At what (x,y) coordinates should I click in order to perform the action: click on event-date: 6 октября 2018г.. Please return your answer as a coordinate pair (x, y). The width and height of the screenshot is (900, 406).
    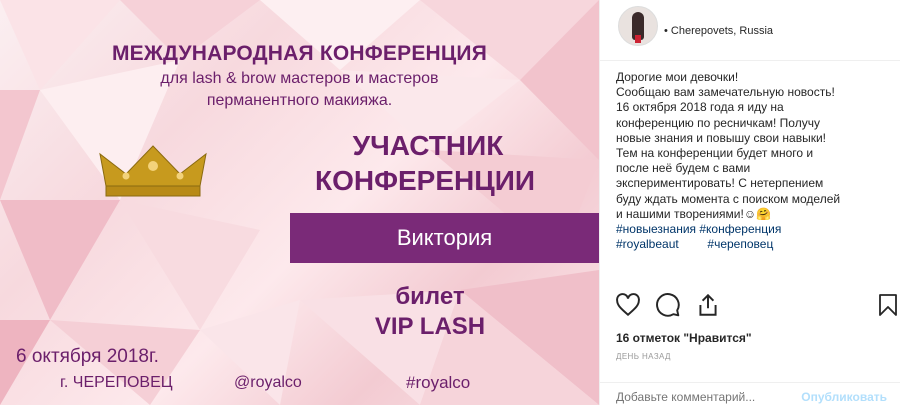
    Looking at the image, I should click on (87, 356).